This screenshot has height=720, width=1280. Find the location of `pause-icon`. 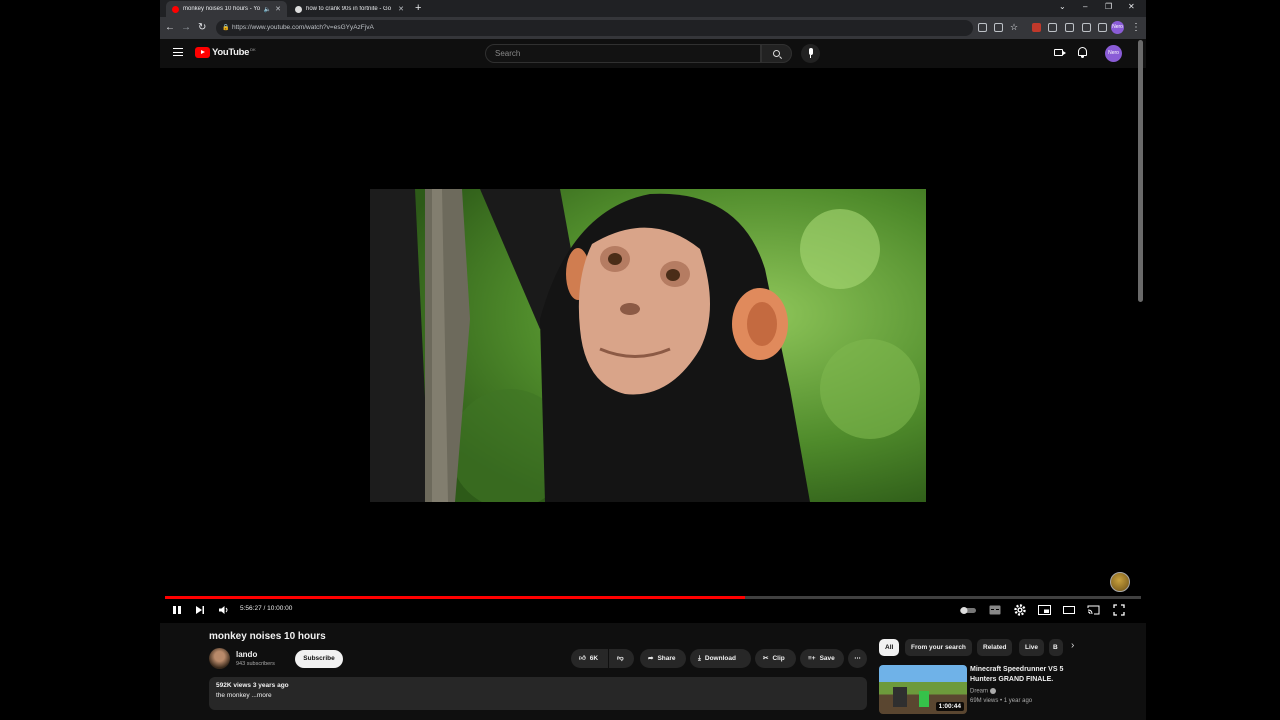

pause-icon is located at coordinates (177, 610).